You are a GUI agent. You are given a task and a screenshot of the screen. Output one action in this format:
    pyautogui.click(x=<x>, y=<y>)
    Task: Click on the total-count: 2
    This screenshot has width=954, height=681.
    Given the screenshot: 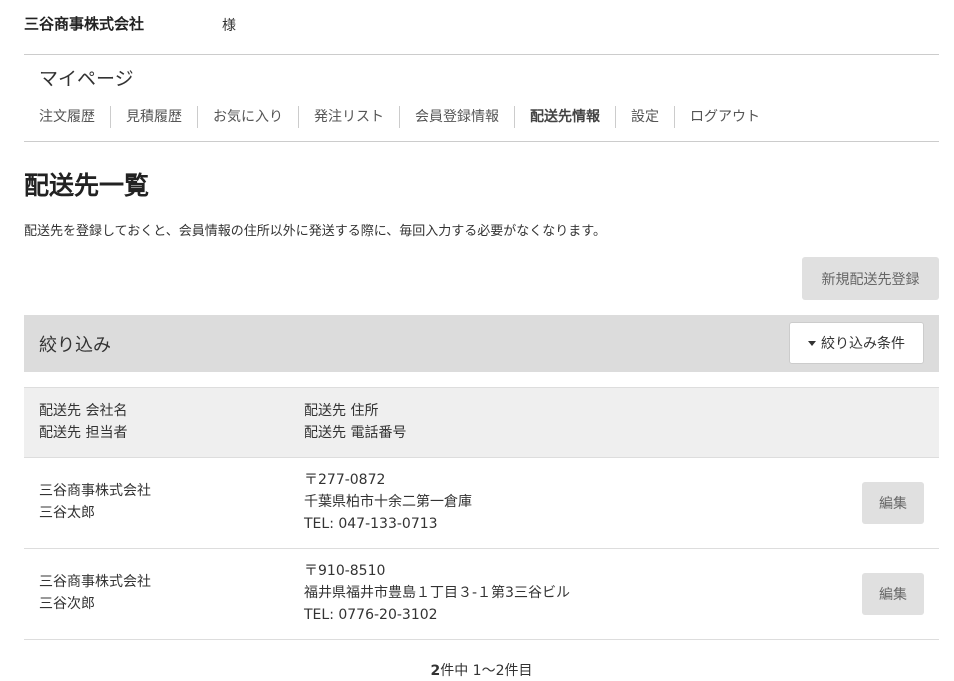 What is the action you would take?
    pyautogui.click(x=435, y=671)
    